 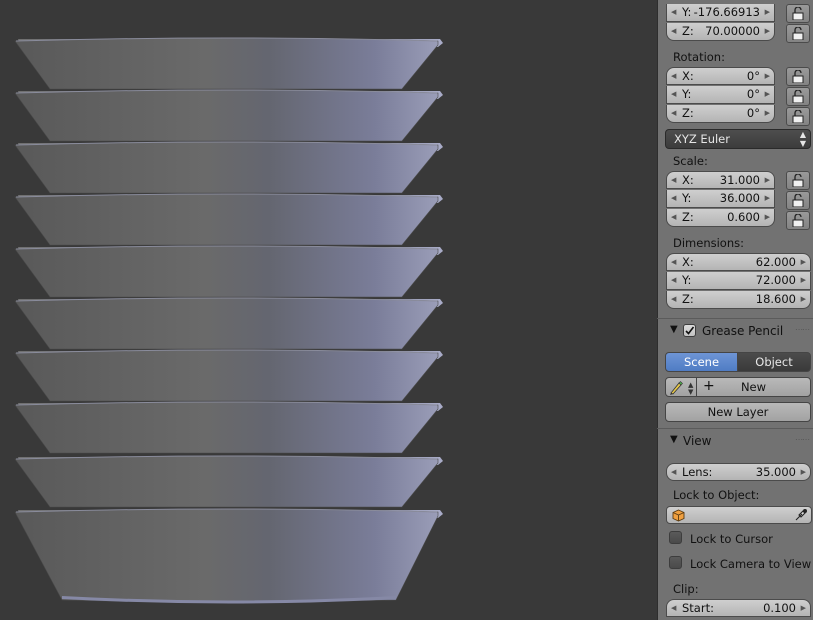 I want to click on location-y-lock-toggle, so click(x=798, y=13).